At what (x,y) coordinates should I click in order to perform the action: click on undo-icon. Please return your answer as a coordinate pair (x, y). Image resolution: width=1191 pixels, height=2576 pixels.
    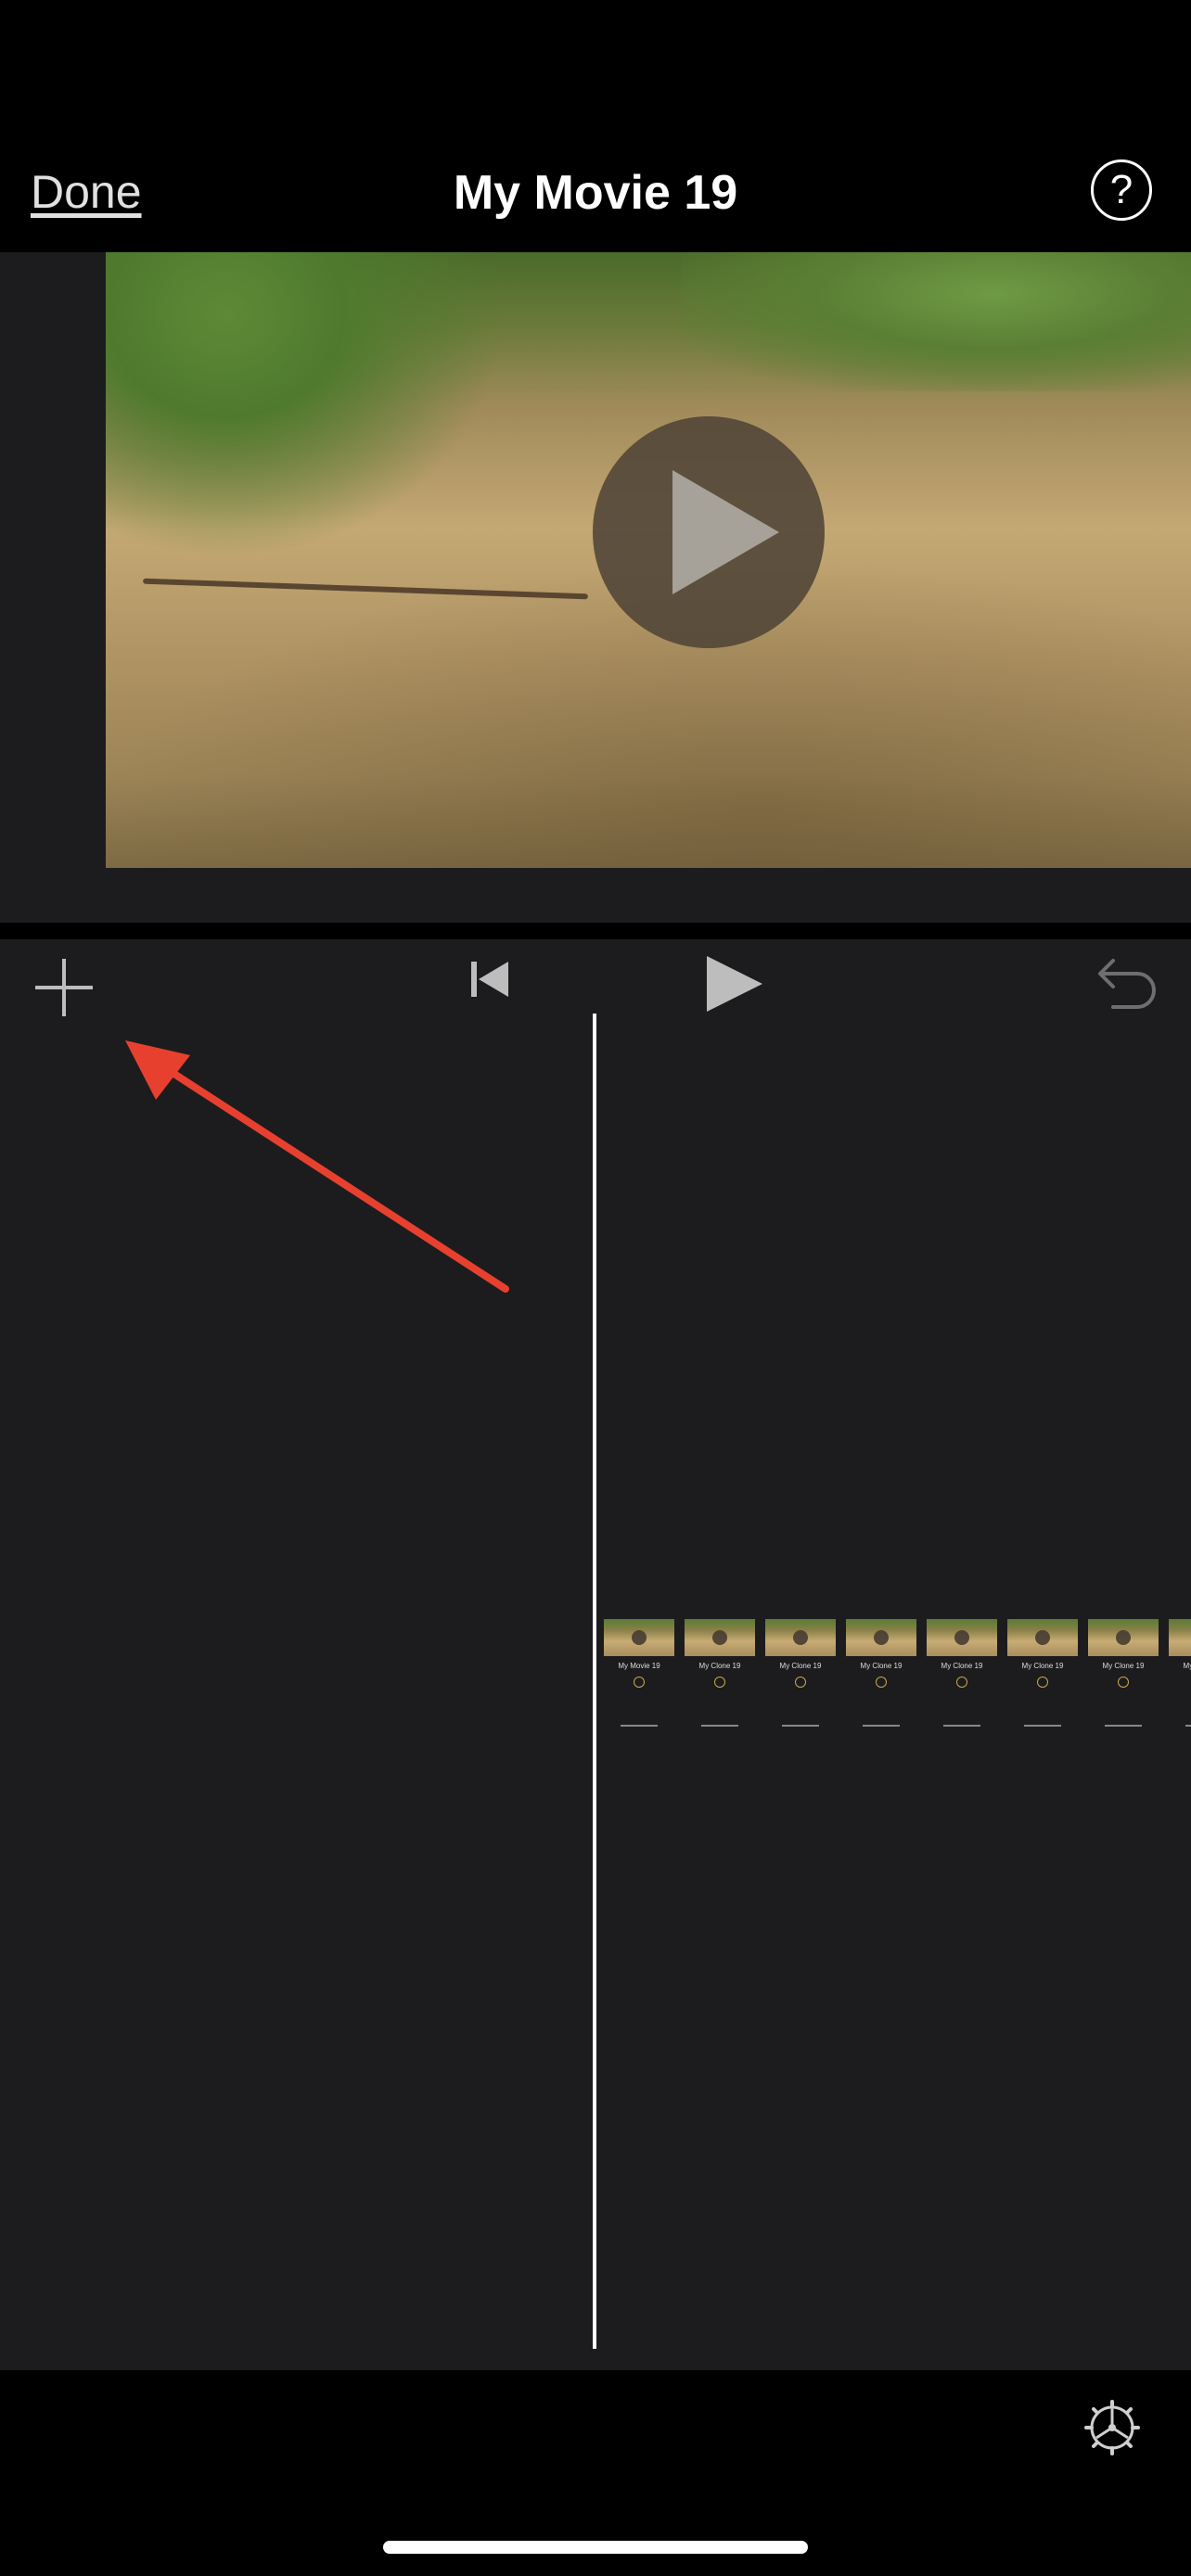
    Looking at the image, I should click on (1127, 984).